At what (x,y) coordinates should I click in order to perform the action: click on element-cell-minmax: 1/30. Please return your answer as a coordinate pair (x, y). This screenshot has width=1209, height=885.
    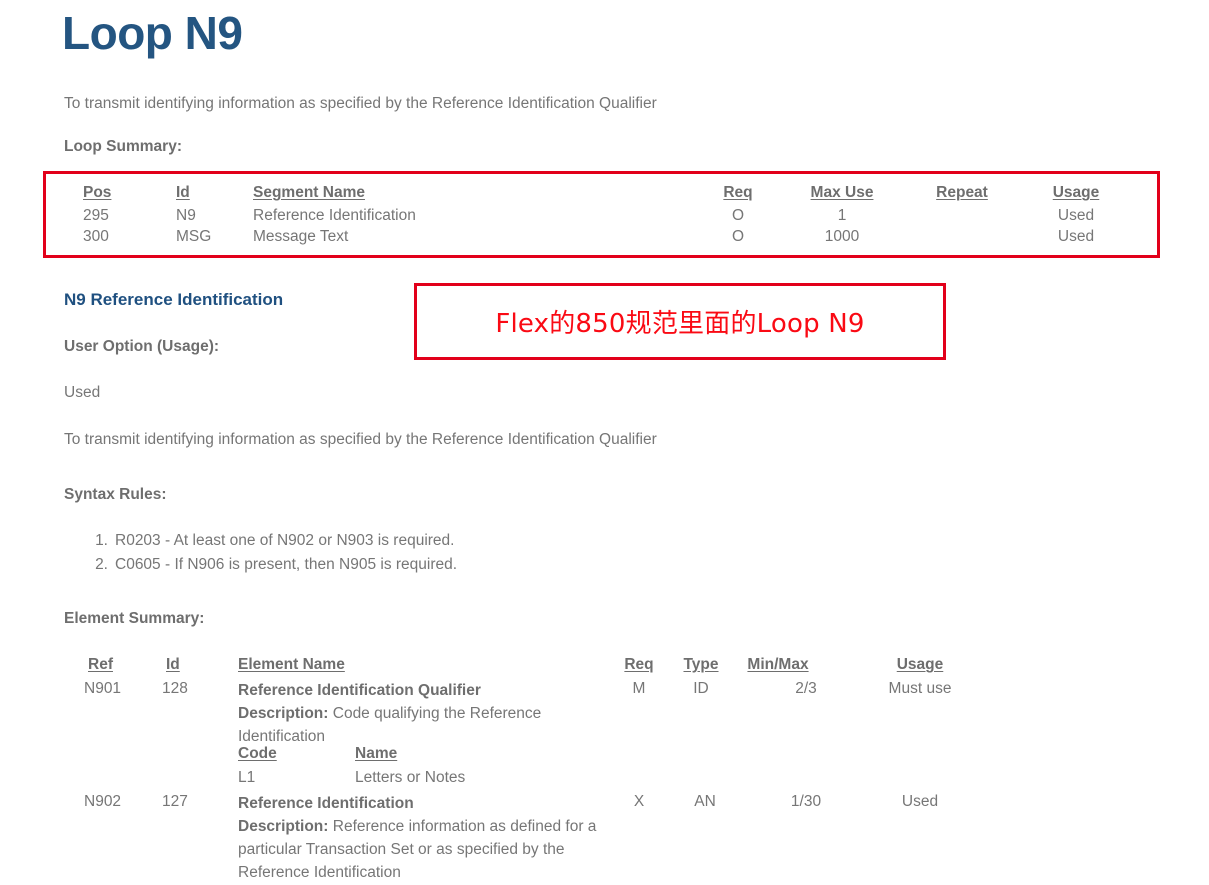
    Looking at the image, I should click on (806, 801).